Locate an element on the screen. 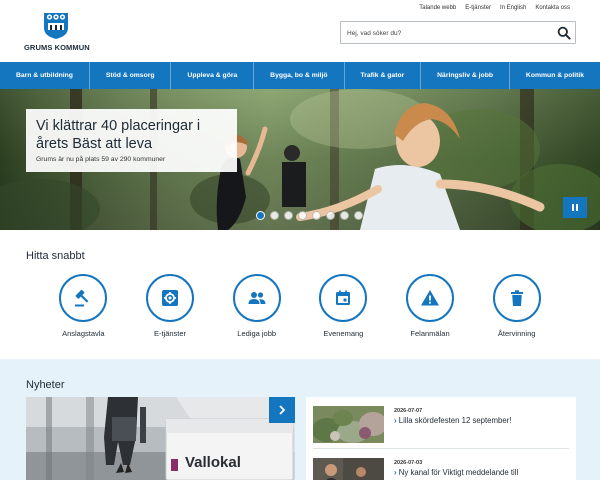 Image resolution: width=600 pixels, height=480 pixels. search-box is located at coordinates (458, 32).